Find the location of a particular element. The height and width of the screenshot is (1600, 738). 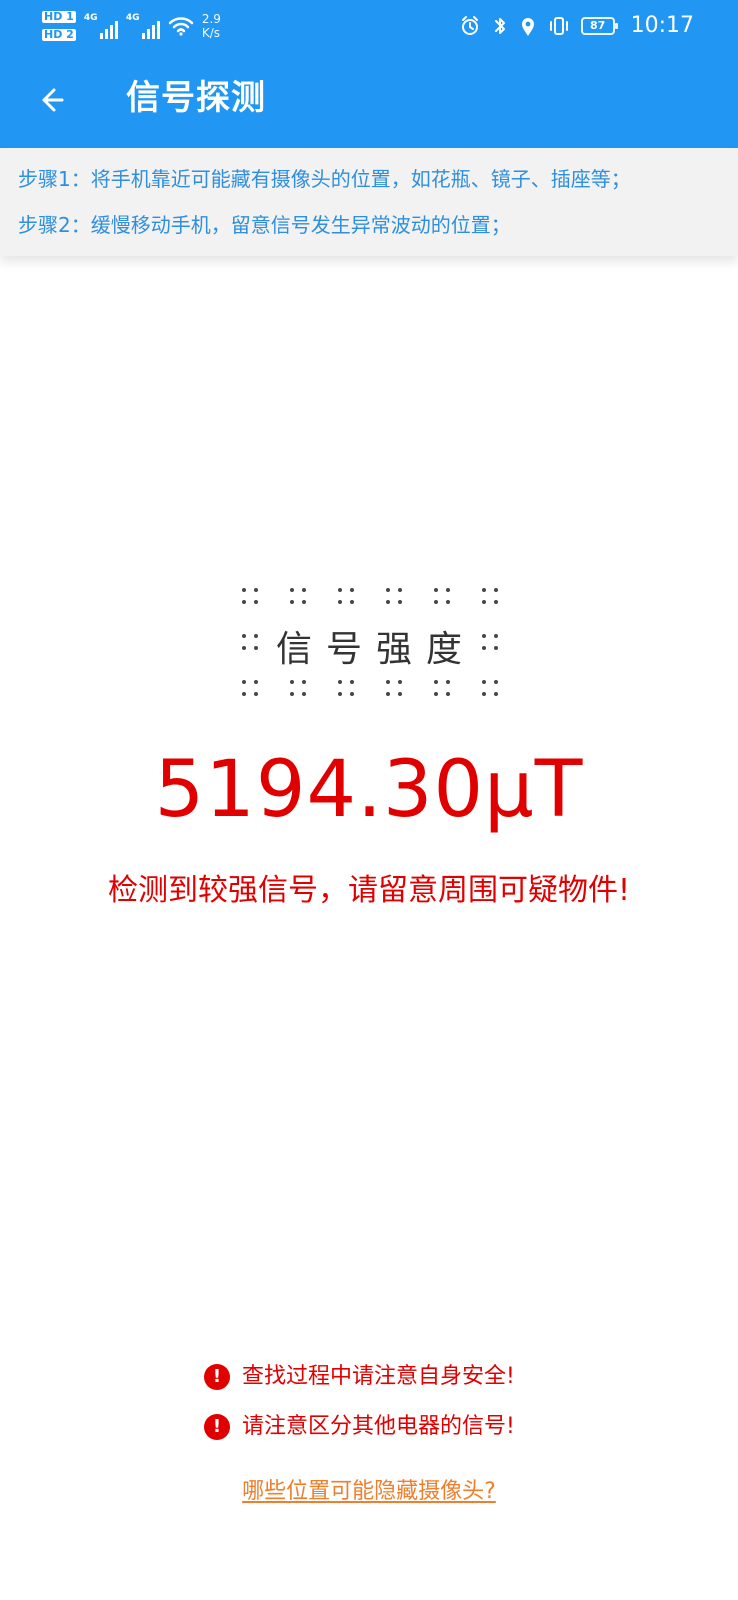

signal-strength-label: 信号强度 is located at coordinates (375, 649).